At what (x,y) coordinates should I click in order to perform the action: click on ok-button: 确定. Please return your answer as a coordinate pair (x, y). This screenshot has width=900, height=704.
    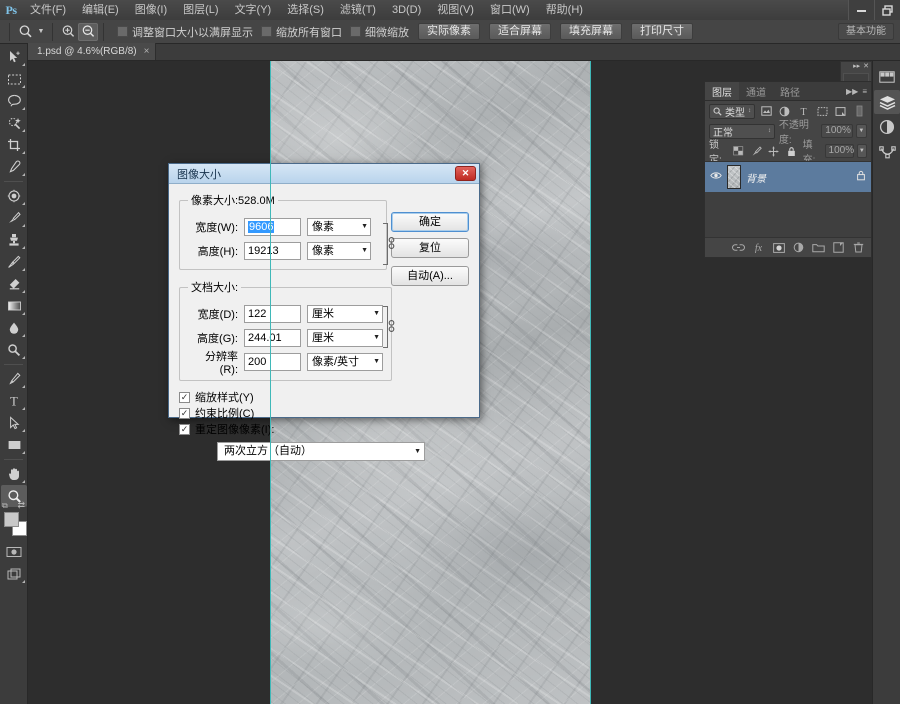
    Looking at the image, I should click on (430, 222).